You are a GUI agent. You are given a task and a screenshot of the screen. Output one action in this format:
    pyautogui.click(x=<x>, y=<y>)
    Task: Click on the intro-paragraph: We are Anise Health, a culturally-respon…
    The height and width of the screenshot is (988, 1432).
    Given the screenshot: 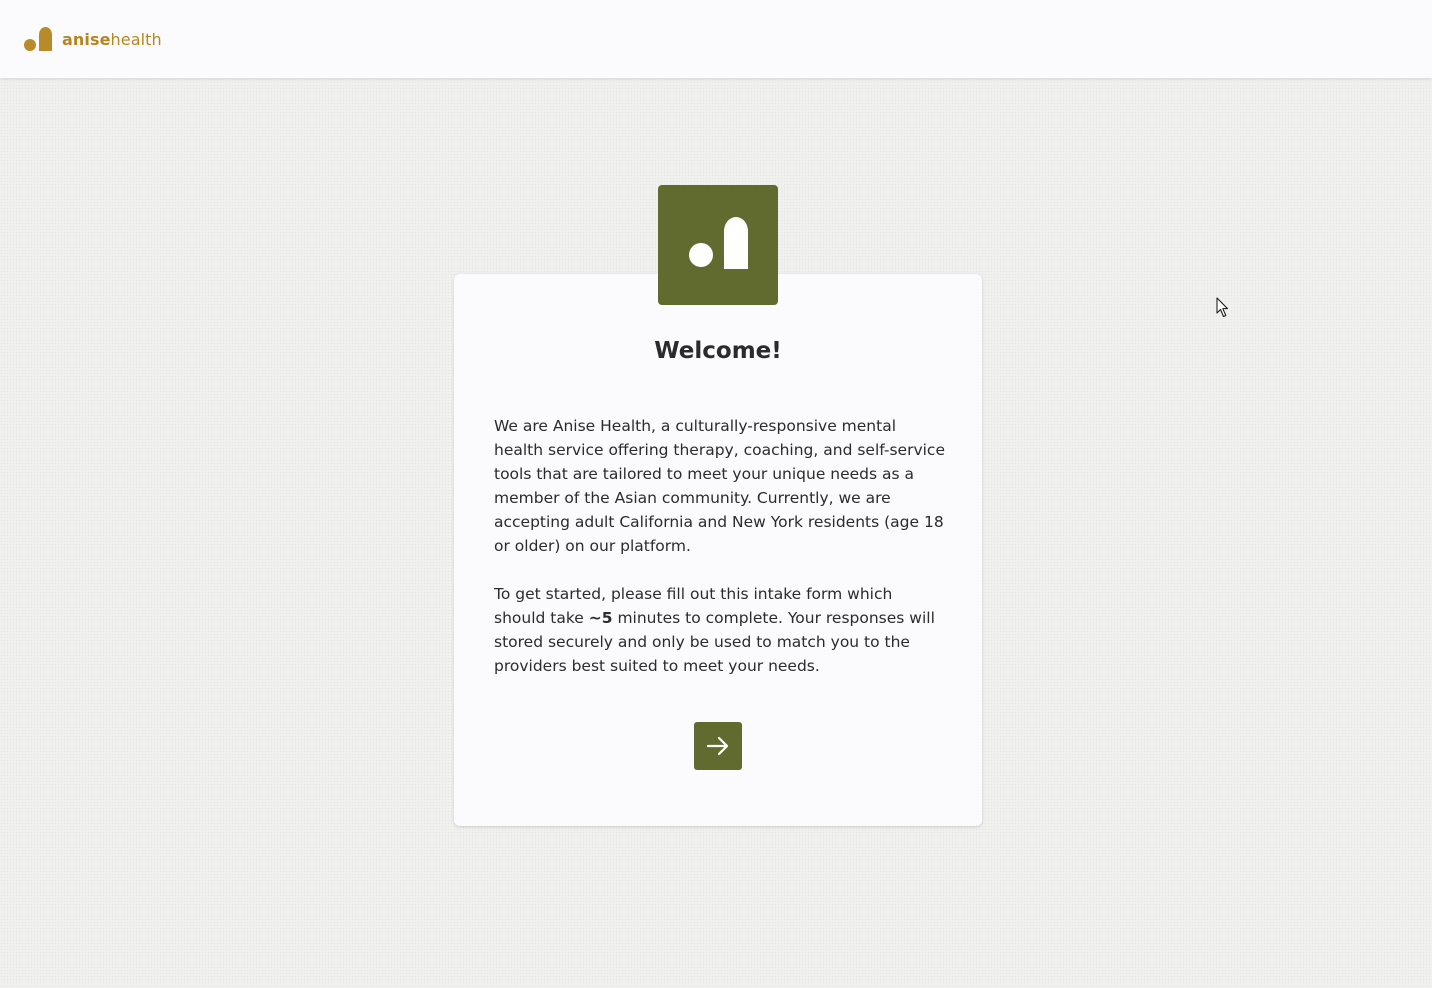 What is the action you would take?
    pyautogui.click(x=719, y=486)
    